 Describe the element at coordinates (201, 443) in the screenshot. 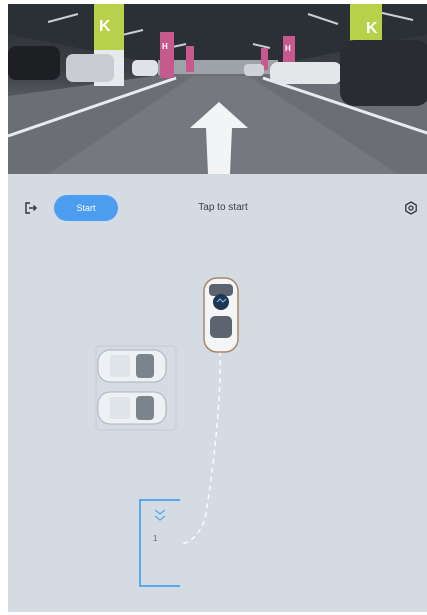

I see `planned-path` at that location.